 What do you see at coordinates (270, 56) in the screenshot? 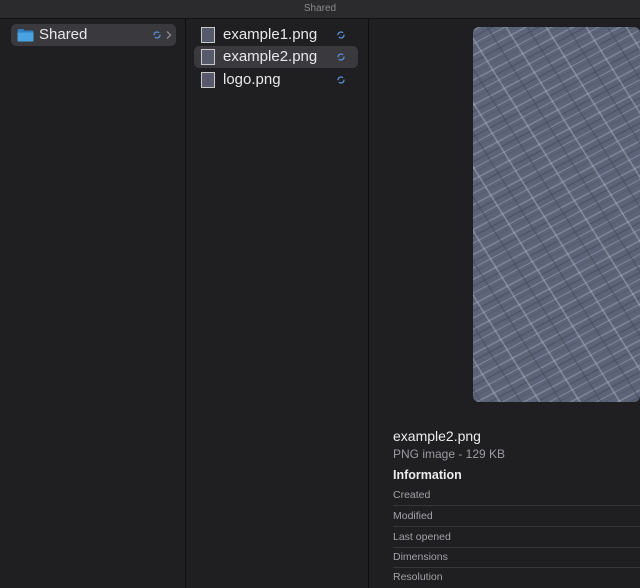
I see `file-item-label: example2.png` at bounding box center [270, 56].